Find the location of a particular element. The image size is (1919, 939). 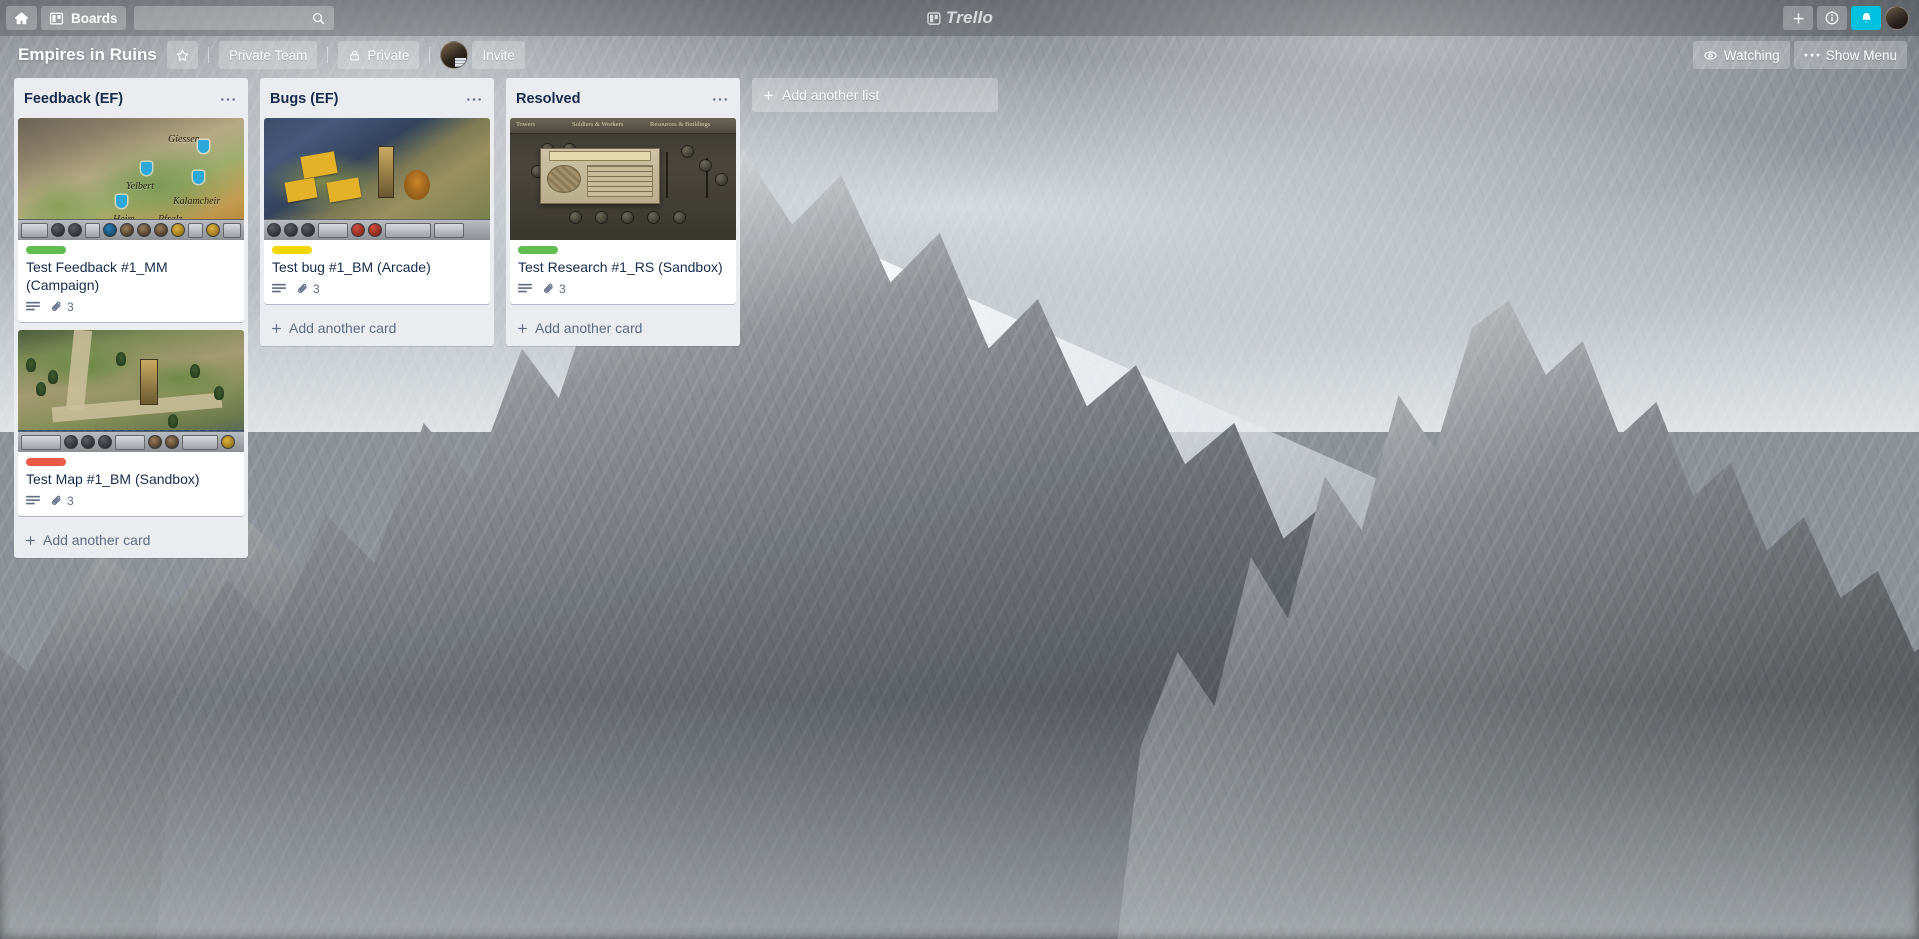

card-body: Test bug #1_BM (Arcade) 3 is located at coordinates (377, 272).